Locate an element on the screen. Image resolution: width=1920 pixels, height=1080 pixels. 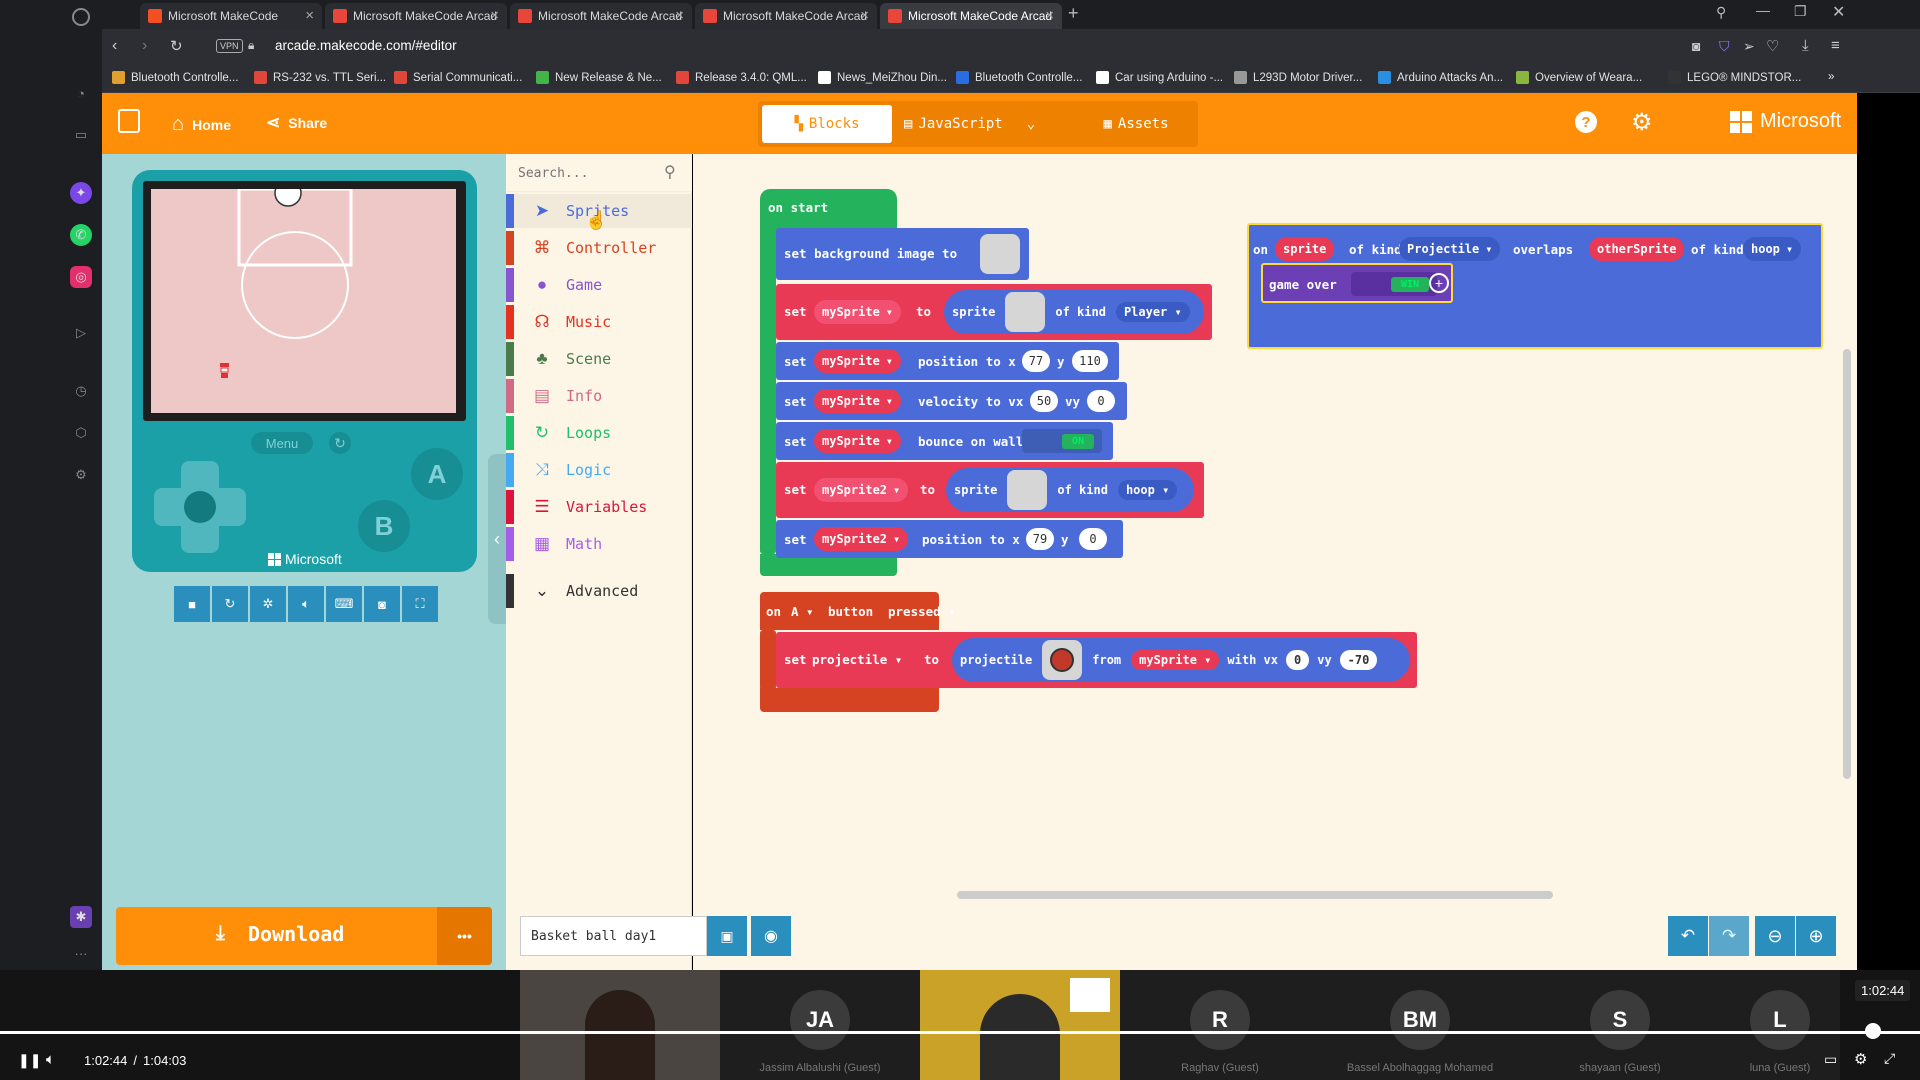
player-icon: ▷ is located at coordinates (81, 333).